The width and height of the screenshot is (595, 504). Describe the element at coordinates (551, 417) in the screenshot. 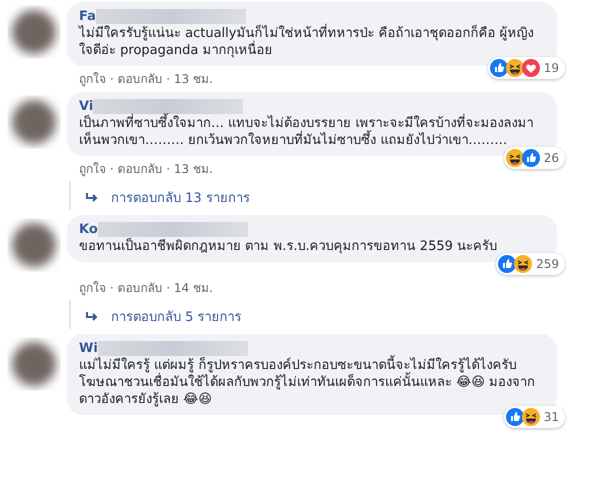

I see `reaction-count: 31` at that location.